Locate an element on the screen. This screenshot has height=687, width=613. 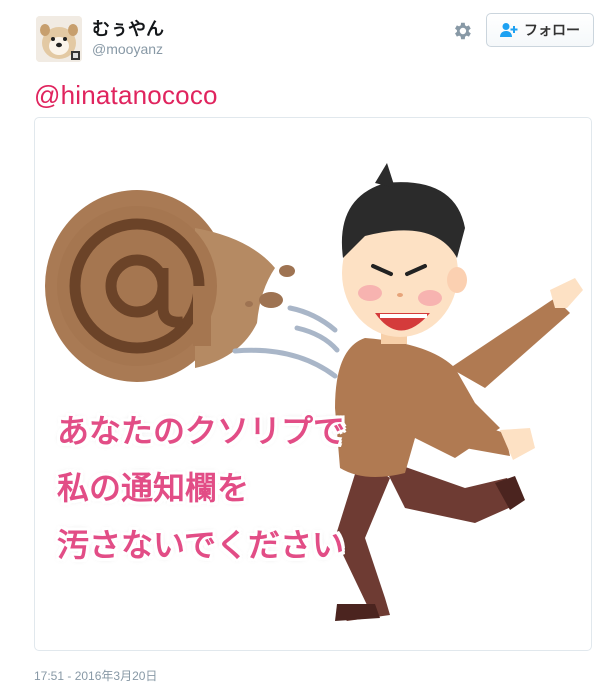
tweet-header: むぅやん @mooyanz フォロー is located at coordinates (306, 35).